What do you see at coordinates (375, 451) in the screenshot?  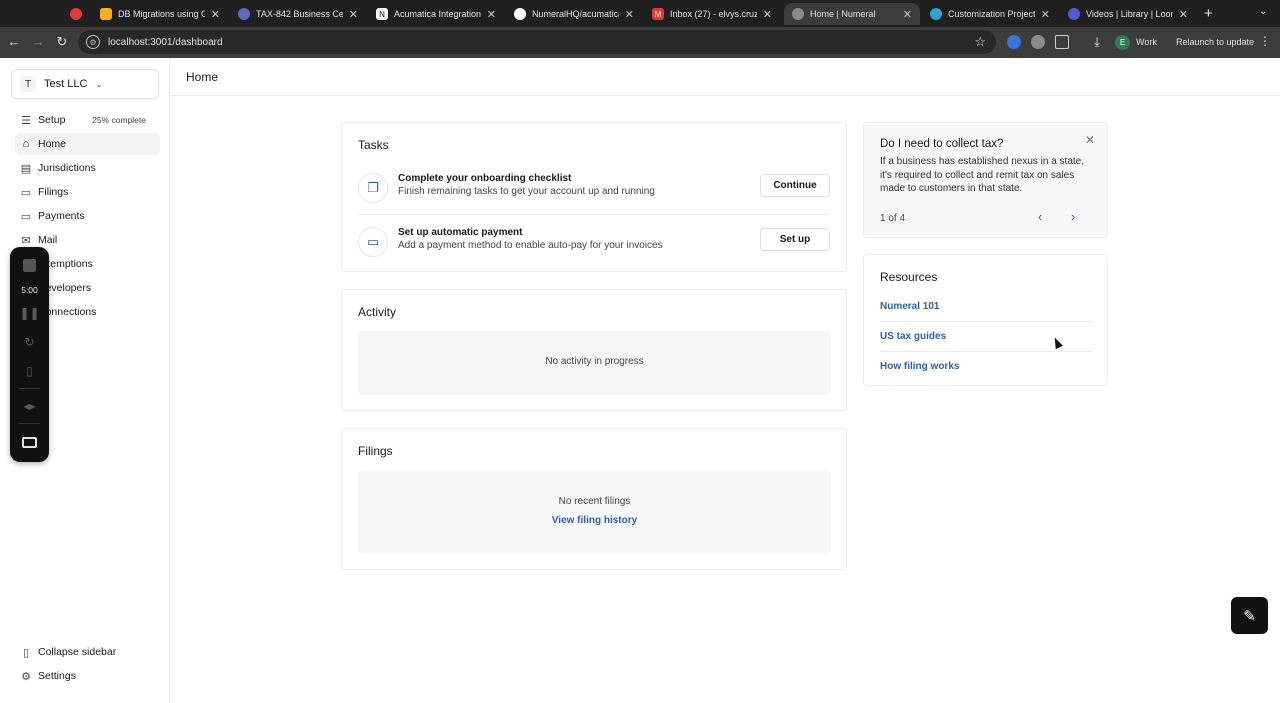 I see `filings-title: Filings` at bounding box center [375, 451].